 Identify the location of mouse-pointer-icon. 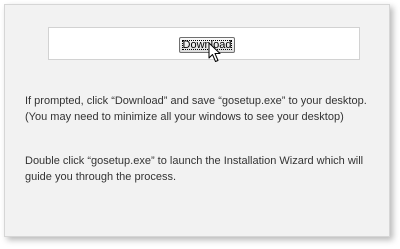
(214, 52).